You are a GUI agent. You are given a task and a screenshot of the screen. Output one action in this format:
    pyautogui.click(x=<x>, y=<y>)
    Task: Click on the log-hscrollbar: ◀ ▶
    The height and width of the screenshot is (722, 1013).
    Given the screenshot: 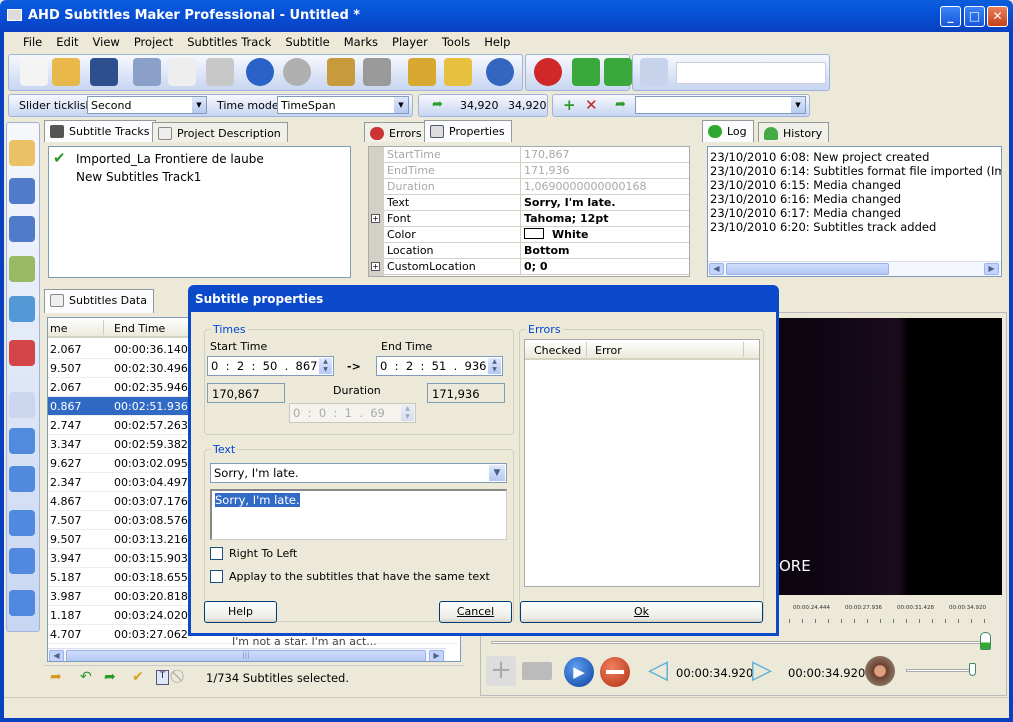 What is the action you would take?
    pyautogui.click(x=854, y=268)
    